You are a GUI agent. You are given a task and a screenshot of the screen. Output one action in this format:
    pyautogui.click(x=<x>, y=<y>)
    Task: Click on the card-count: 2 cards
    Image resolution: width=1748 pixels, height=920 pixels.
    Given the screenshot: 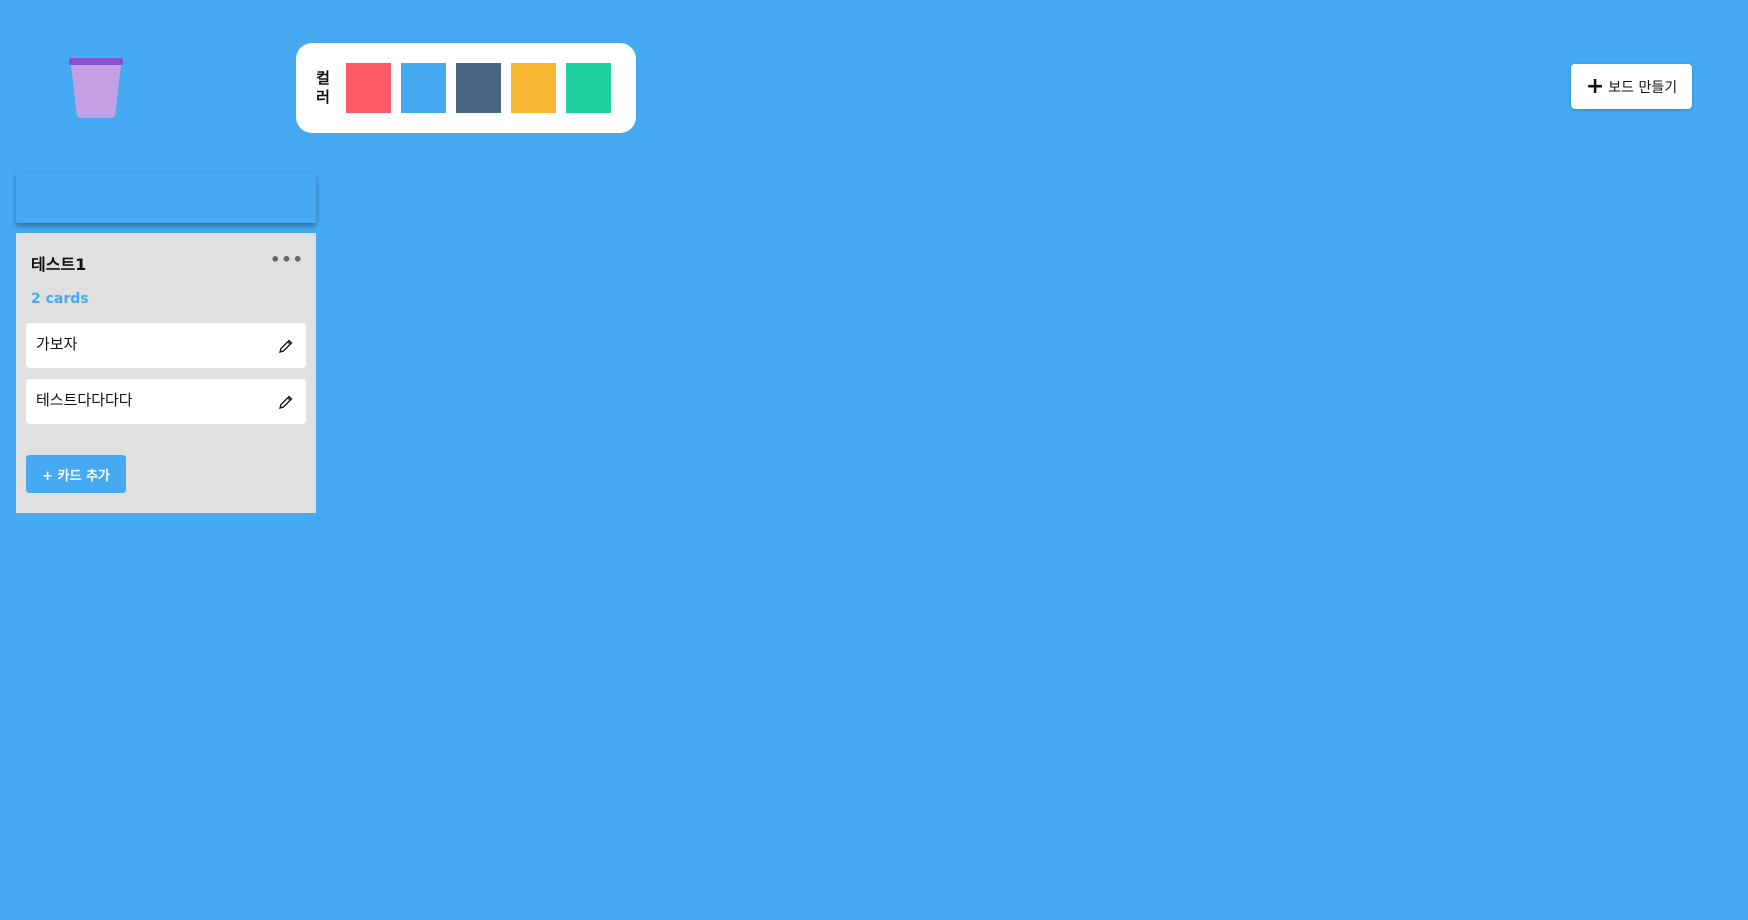 What is the action you would take?
    pyautogui.click(x=60, y=299)
    